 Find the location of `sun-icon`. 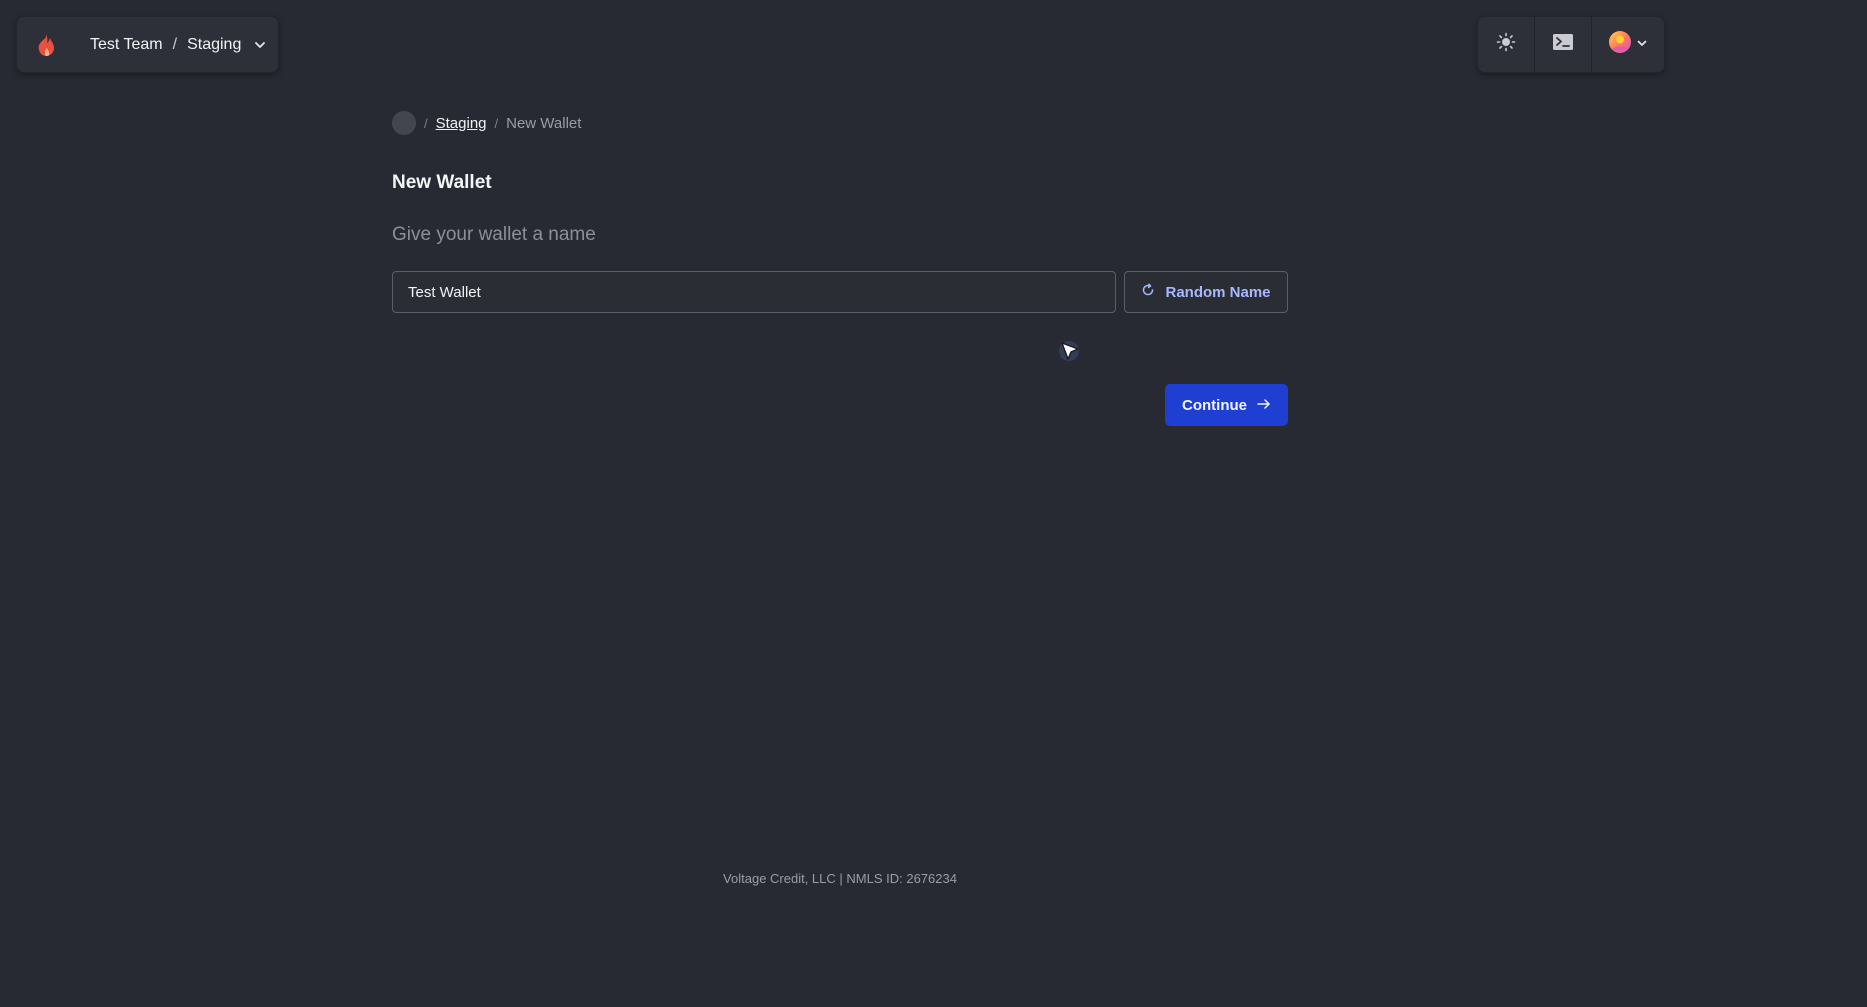

sun-icon is located at coordinates (1506, 44).